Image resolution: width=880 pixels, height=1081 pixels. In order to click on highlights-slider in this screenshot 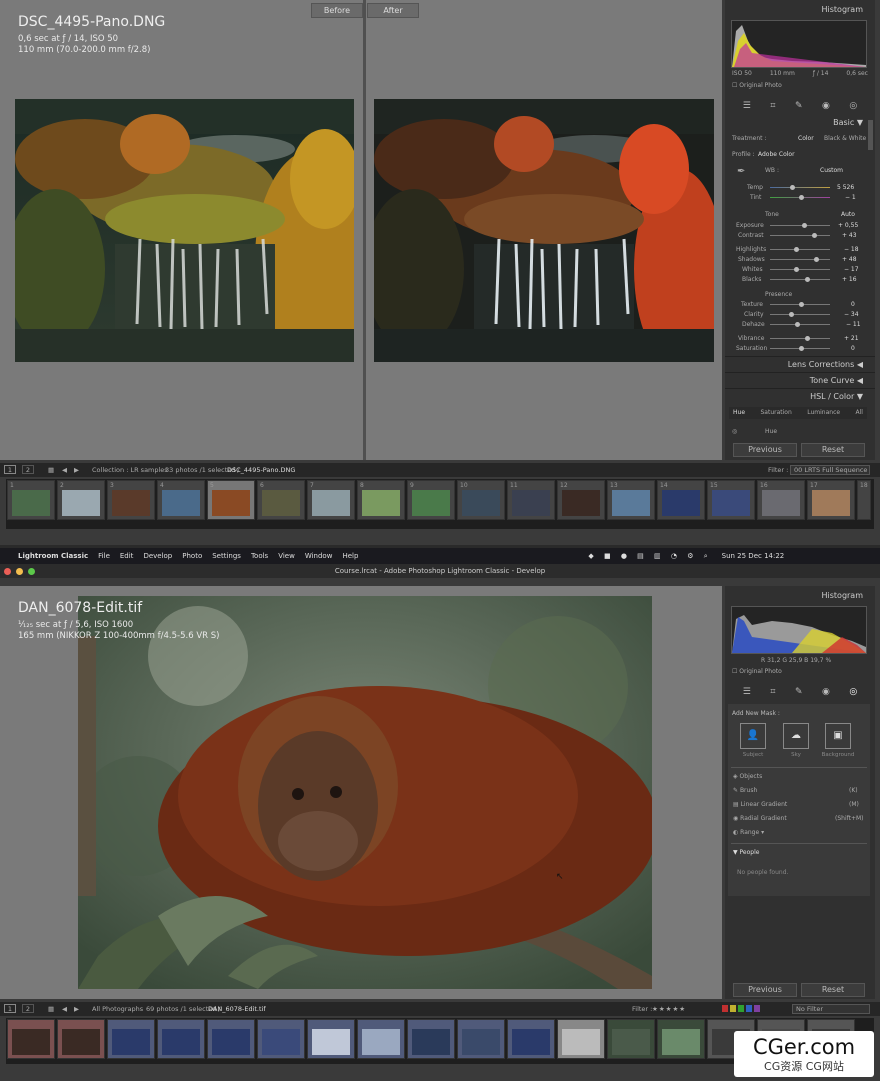, I will do `click(800, 249)`.